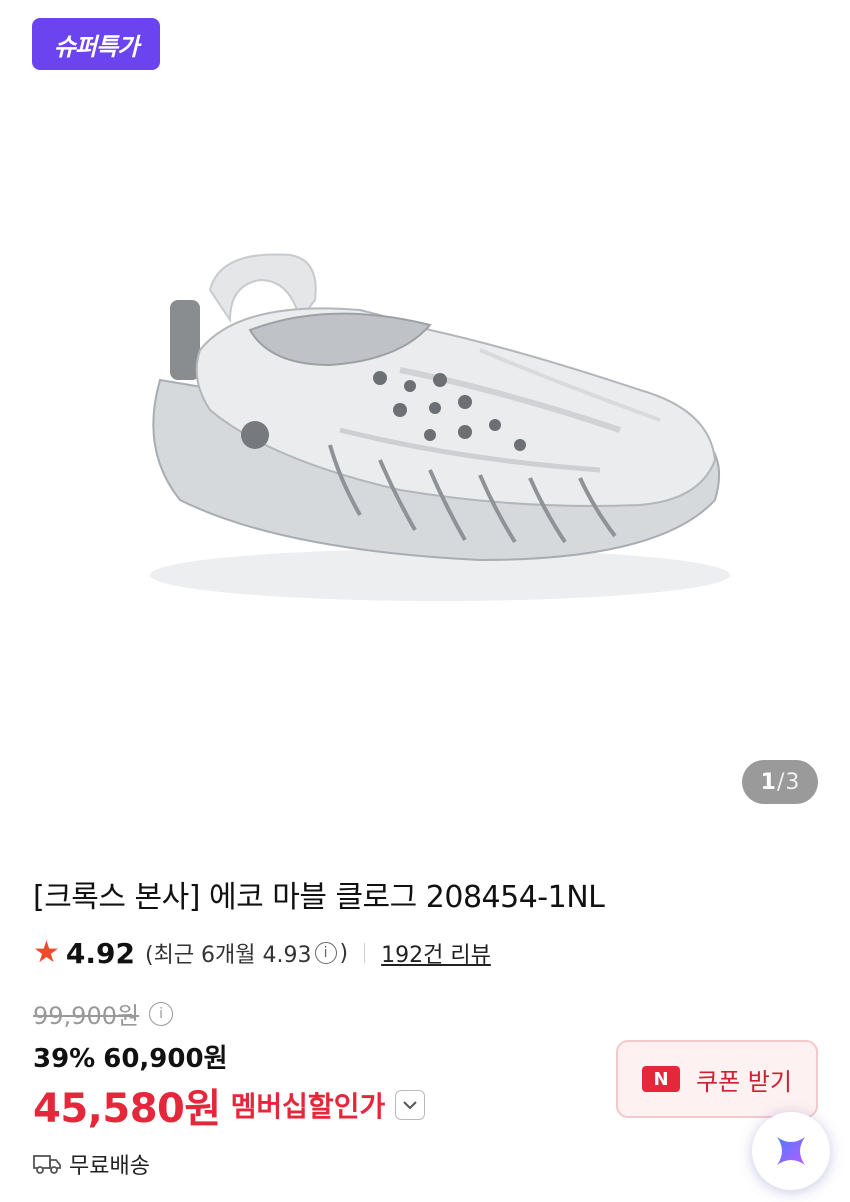 The height and width of the screenshot is (1202, 850). What do you see at coordinates (792, 782) in the screenshot?
I see `image-counter-total: 3` at bounding box center [792, 782].